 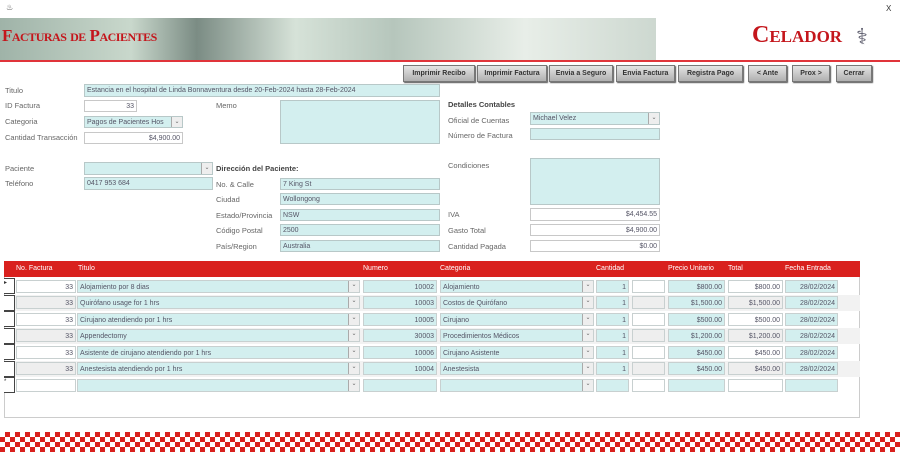 What do you see at coordinates (400, 385) in the screenshot?
I see `cell-numero` at bounding box center [400, 385].